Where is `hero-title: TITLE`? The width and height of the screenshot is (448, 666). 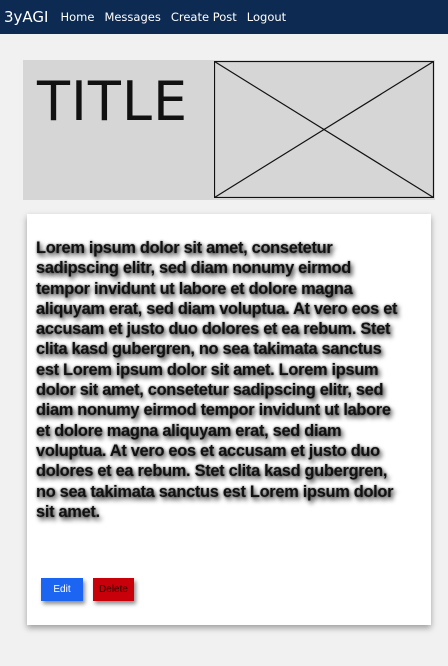 hero-title: TITLE is located at coordinates (113, 101).